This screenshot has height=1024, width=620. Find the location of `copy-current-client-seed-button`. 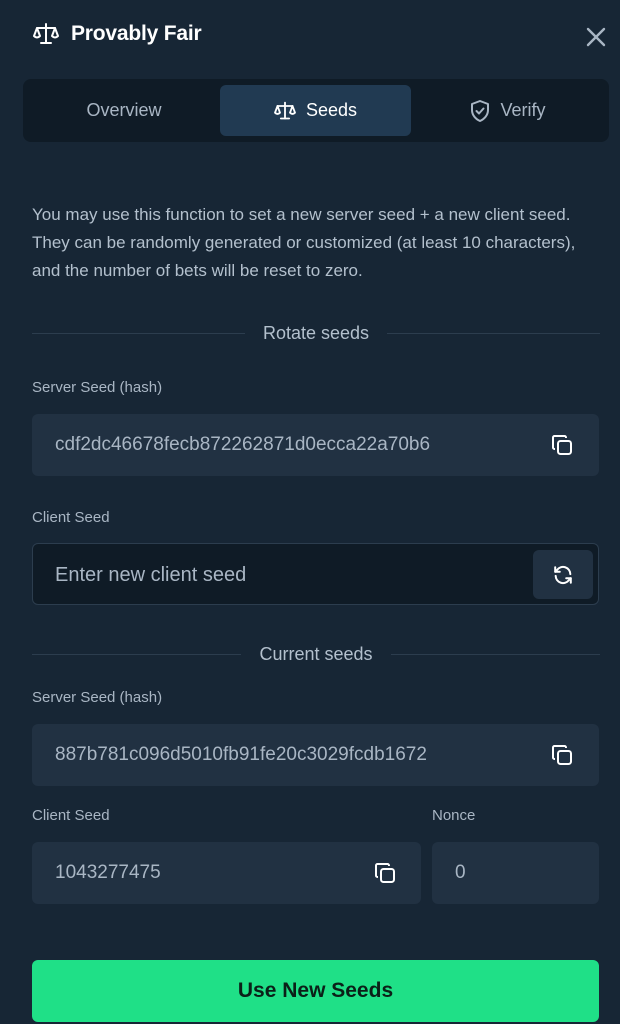

copy-current-client-seed-button is located at coordinates (385, 873).